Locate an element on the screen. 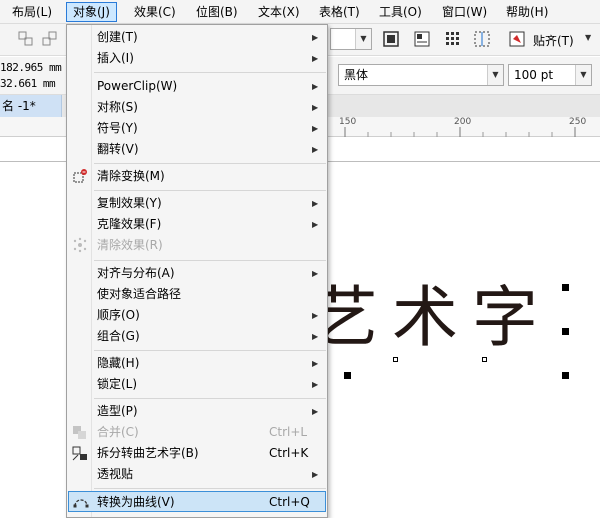 This screenshot has width=600, height=518. menu-text: 文本(X) is located at coordinates (279, 12).